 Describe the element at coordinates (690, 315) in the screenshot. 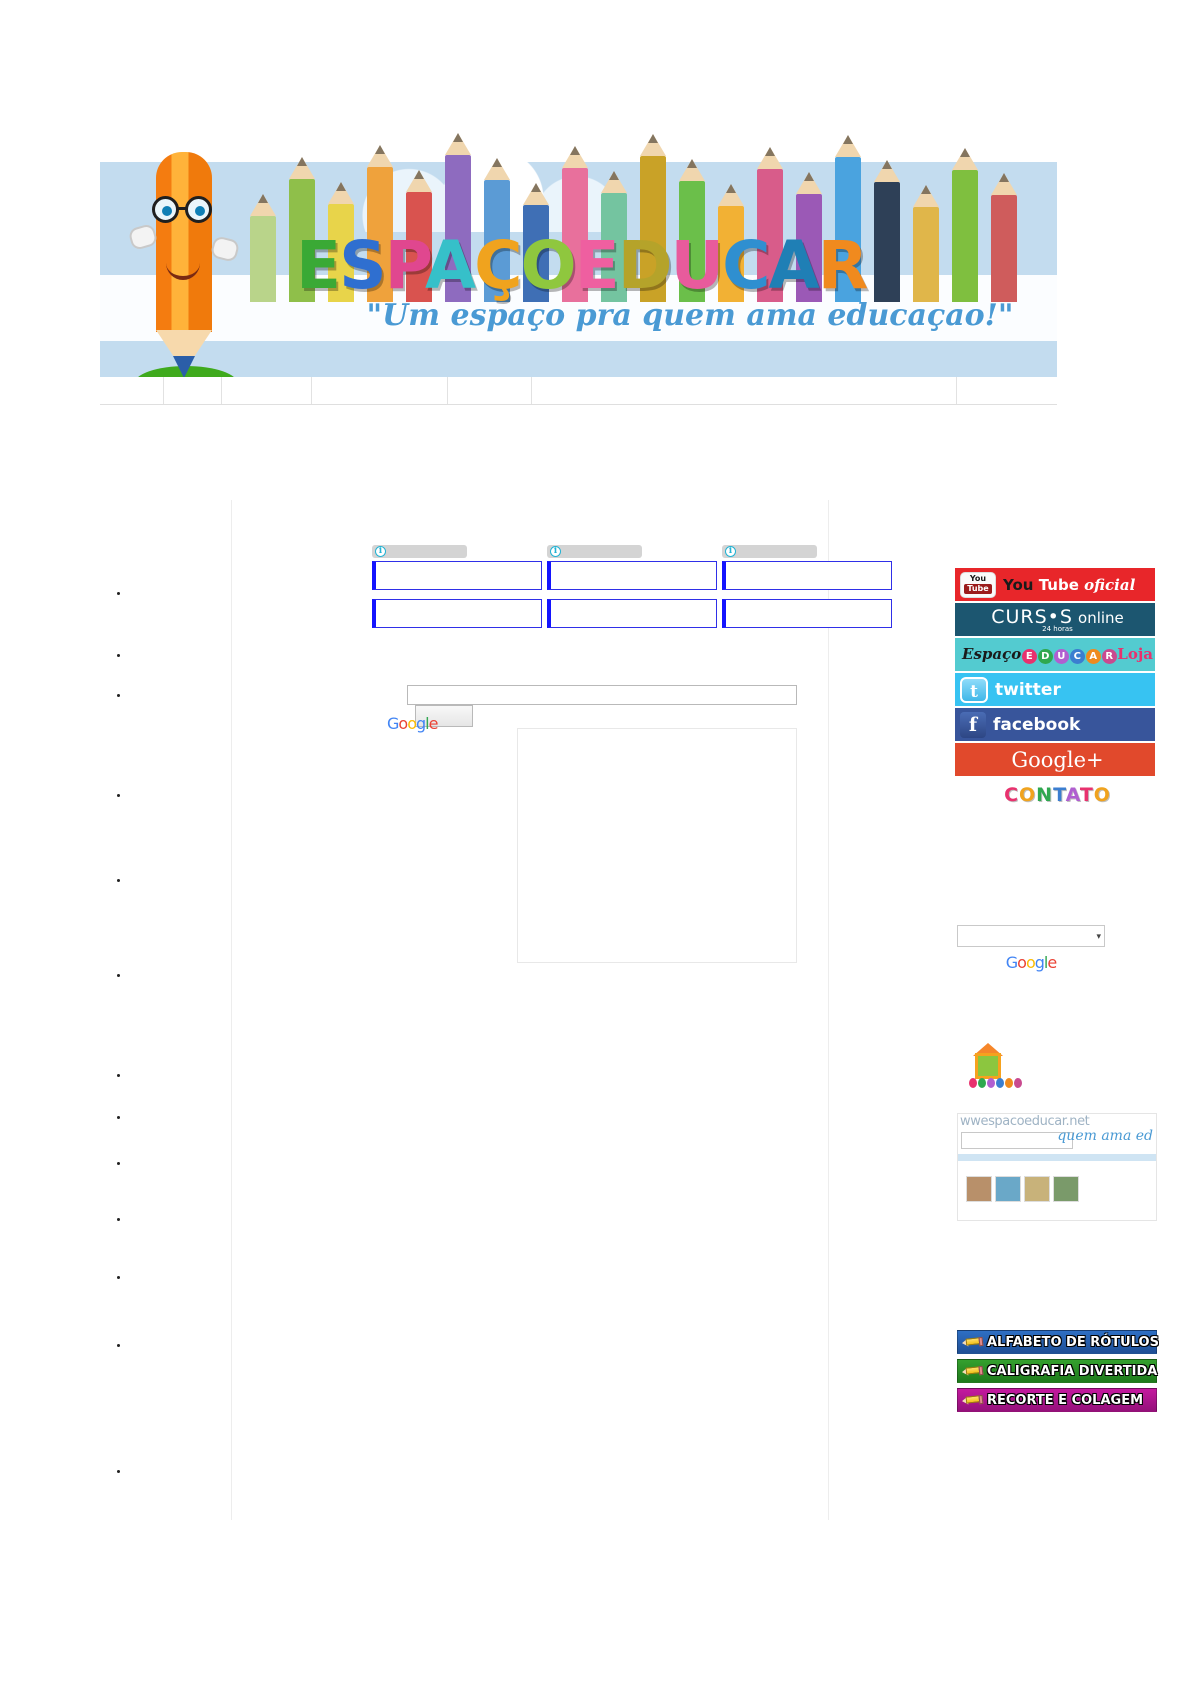

I see `site-tagline: "Um espaço pra quem ama educaçao!"` at that location.